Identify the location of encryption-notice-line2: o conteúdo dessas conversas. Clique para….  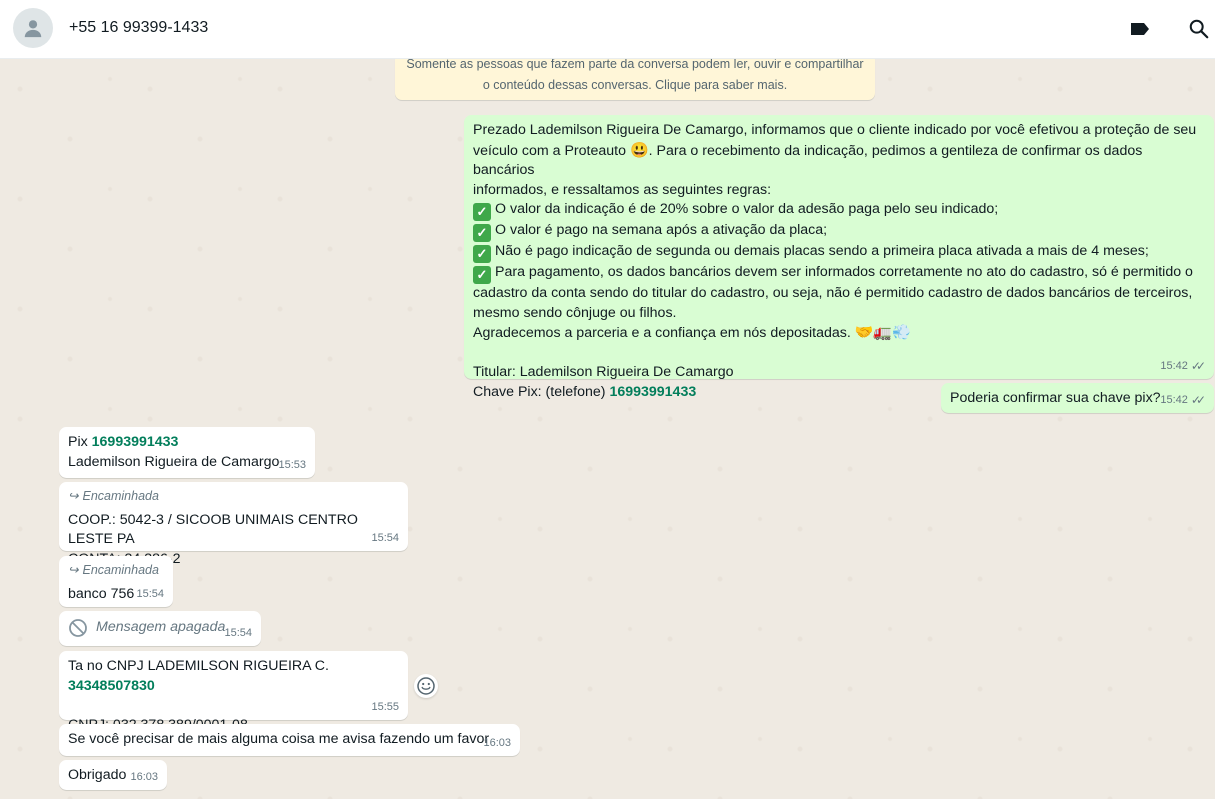
(635, 85).